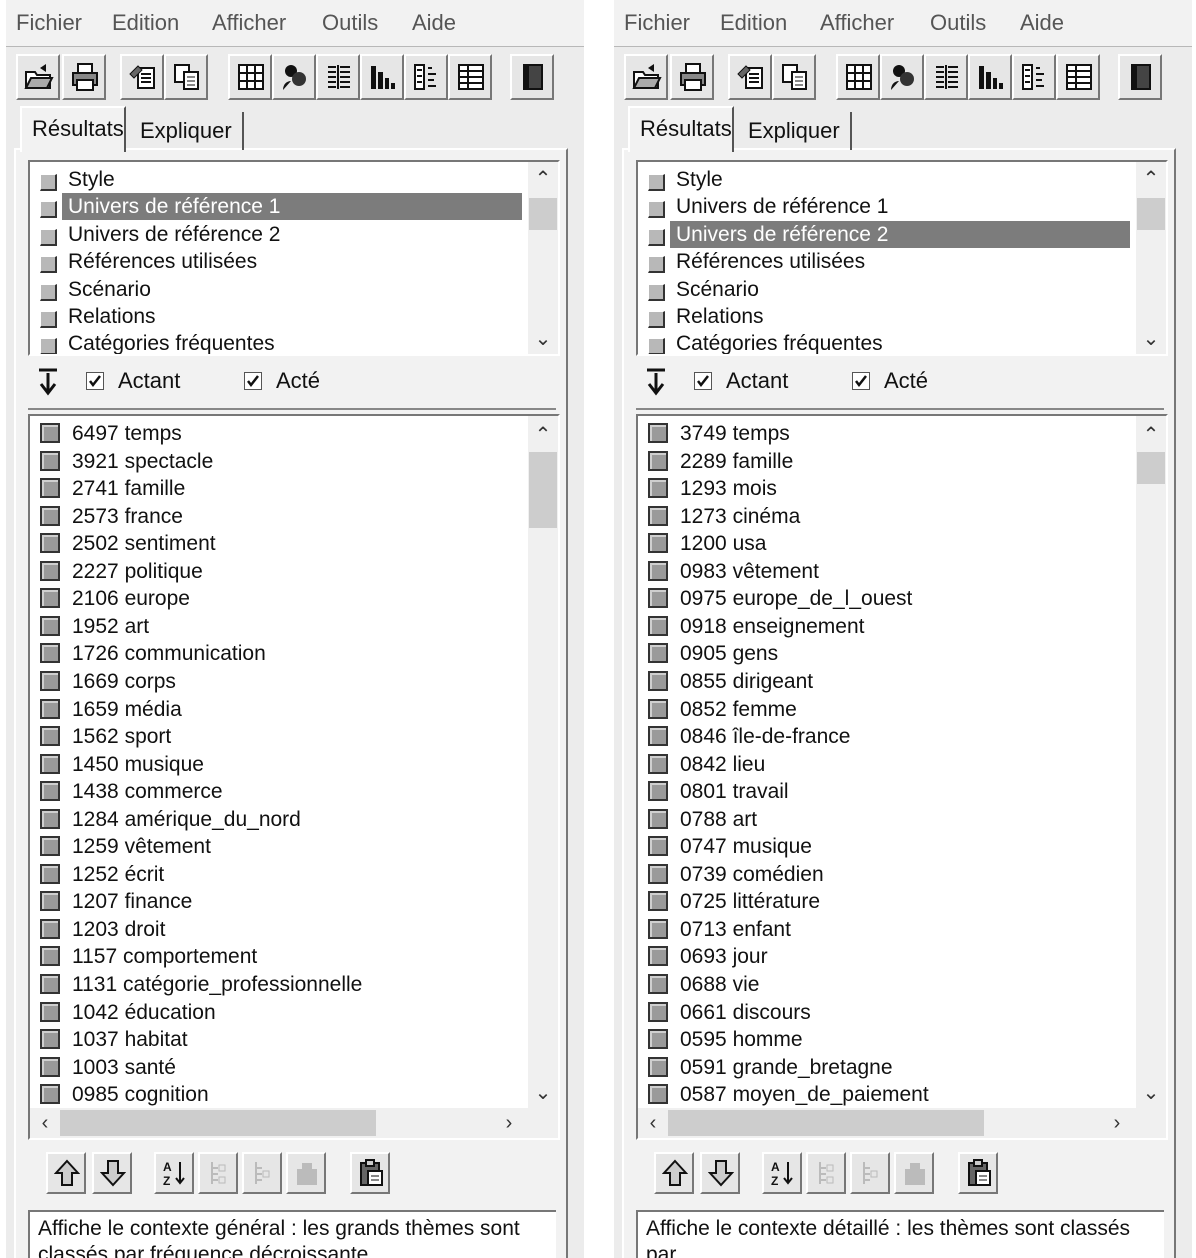 Image resolution: width=1196 pixels, height=1258 pixels. What do you see at coordinates (278, 1094) in the screenshot?
I see `list-item: 0985 cognition` at bounding box center [278, 1094].